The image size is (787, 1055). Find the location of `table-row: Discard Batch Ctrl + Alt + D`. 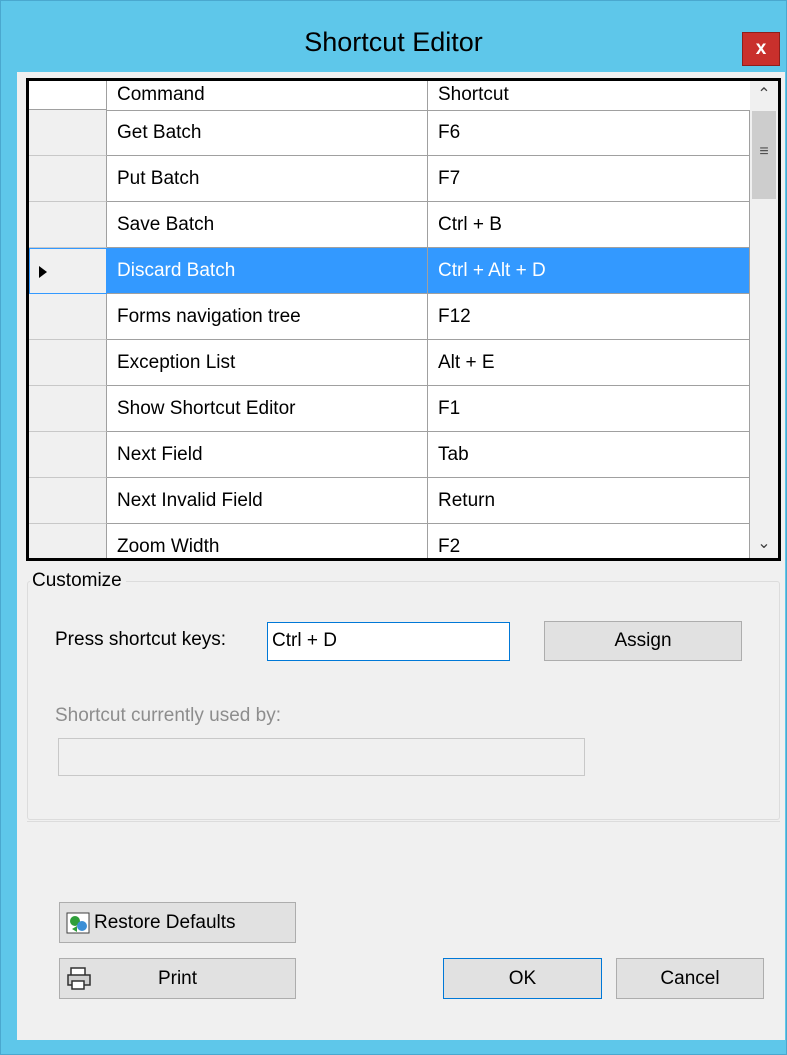

table-row: Discard Batch Ctrl + Alt + D is located at coordinates (389, 271).